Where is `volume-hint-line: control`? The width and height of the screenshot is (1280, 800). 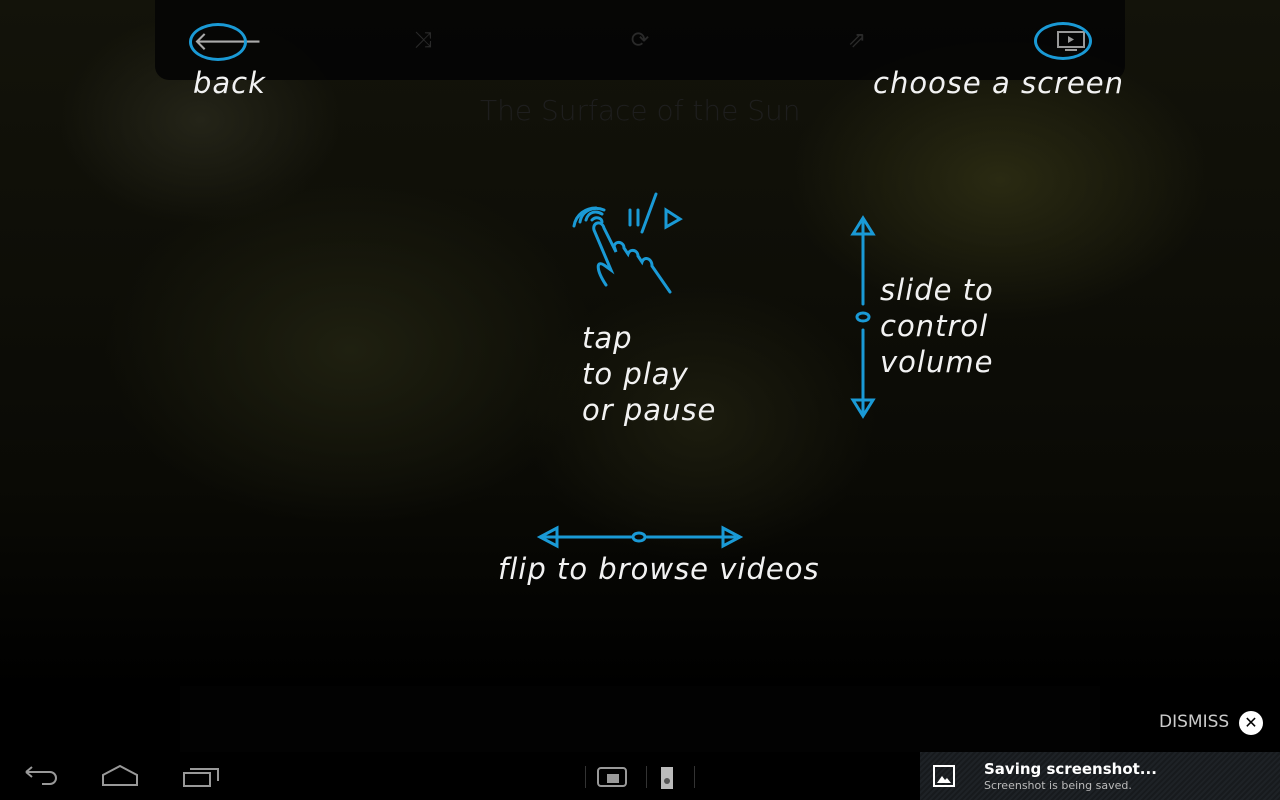
volume-hint-line: control is located at coordinates (934, 326).